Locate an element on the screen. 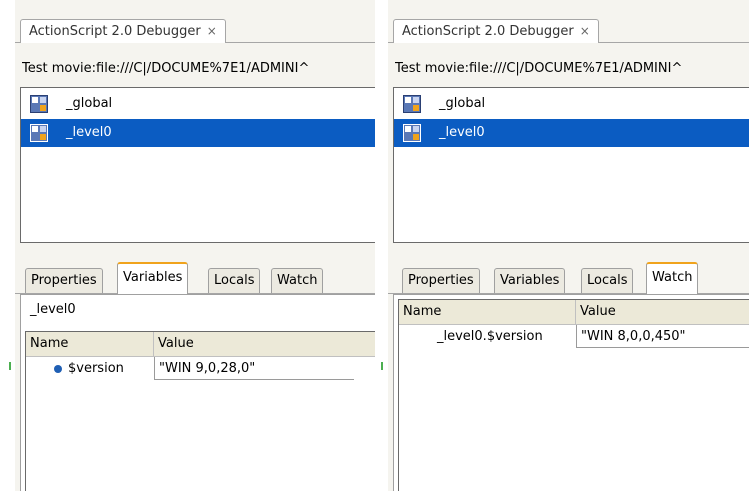  watch-row: _level0.$version "WIN 8,0,0,450" is located at coordinates (574, 336).